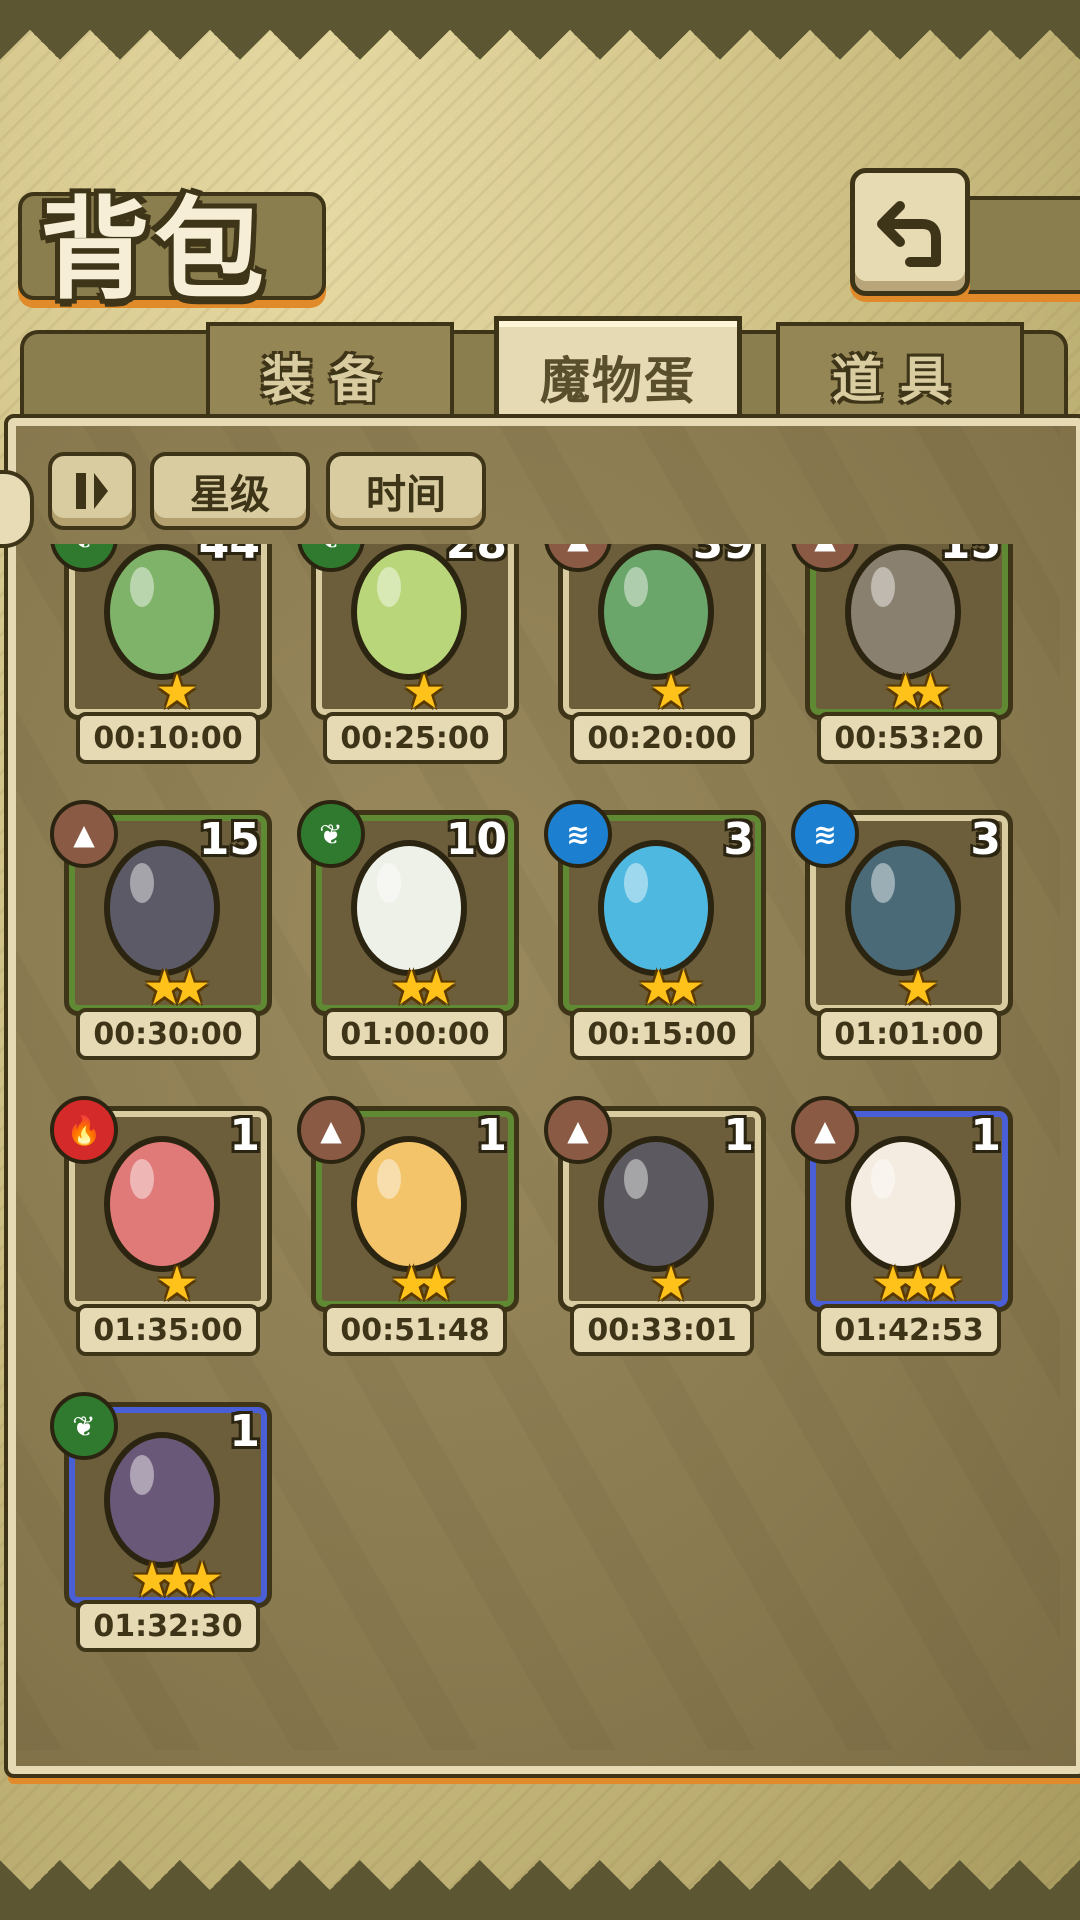  I want to click on egg-card: ▲15★★00:53:20, so click(910, 679).